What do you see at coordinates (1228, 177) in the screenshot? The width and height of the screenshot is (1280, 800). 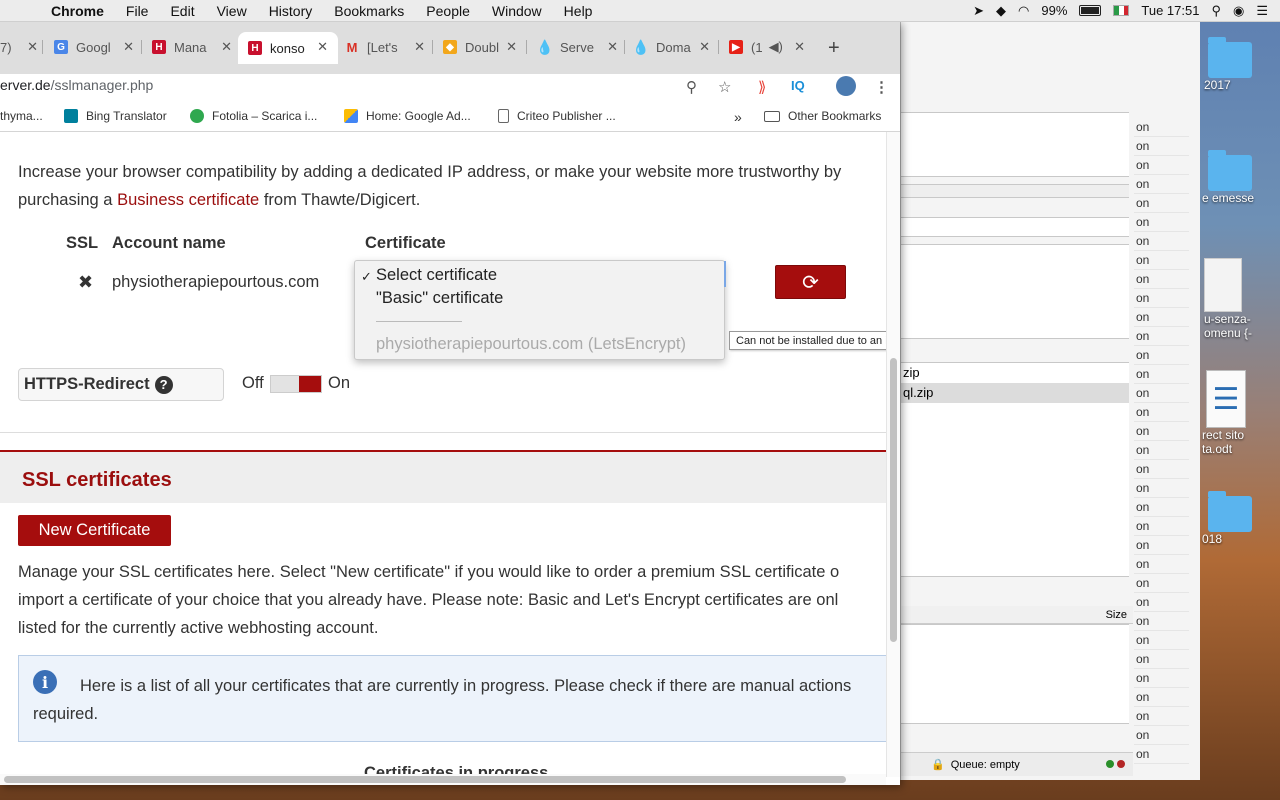 I see `desktop-folder-emesse: e emesse` at bounding box center [1228, 177].